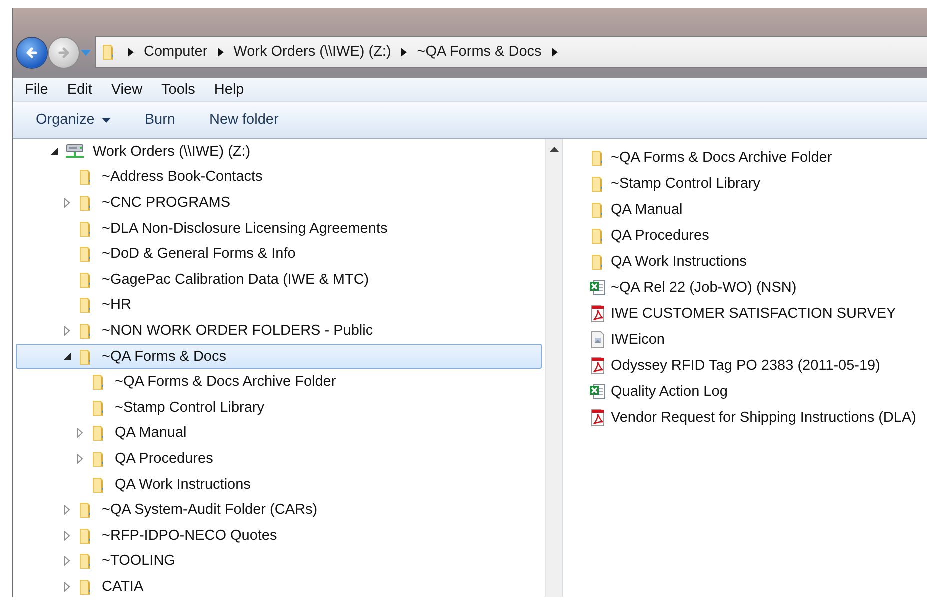 The height and width of the screenshot is (605, 927). Describe the element at coordinates (36, 90) in the screenshot. I see `menu-item: File` at that location.